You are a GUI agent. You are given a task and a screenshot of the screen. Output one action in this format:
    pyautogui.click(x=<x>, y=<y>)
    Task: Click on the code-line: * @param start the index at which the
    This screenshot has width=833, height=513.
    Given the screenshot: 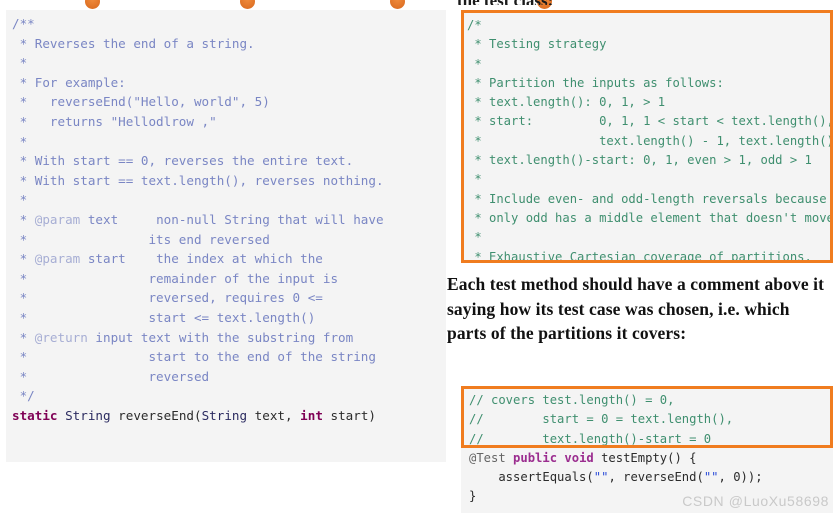 What is the action you would take?
    pyautogui.click(x=229, y=259)
    